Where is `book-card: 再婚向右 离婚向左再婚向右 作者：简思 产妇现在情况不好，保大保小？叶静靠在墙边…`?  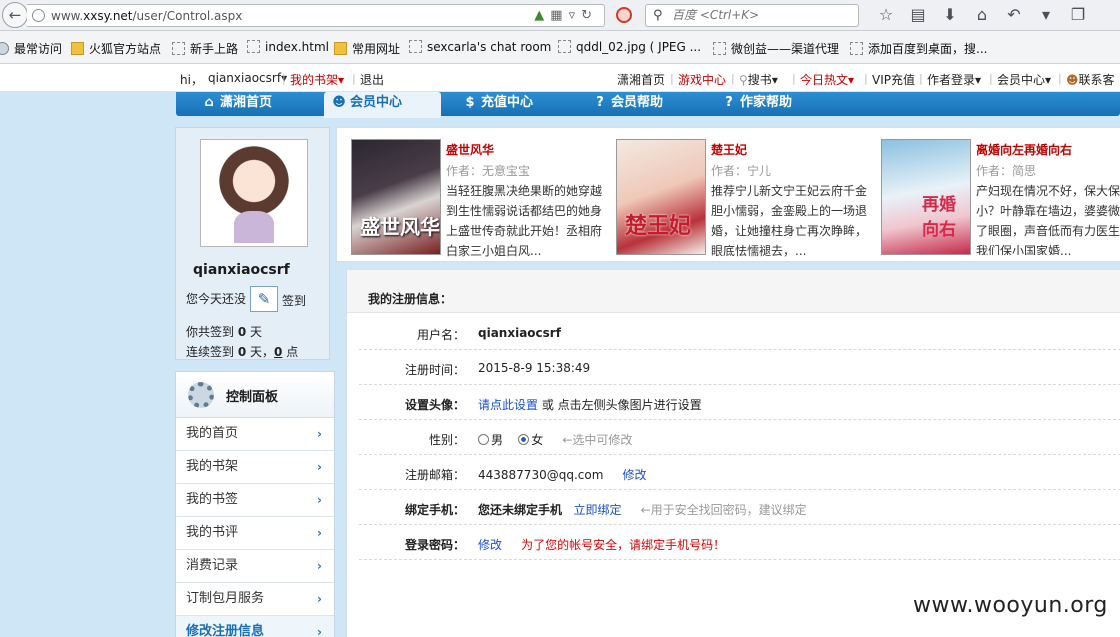
book-card: 再婚向右 离婚向左再婚向右 作者：简思 产妇现在情况不好，保大保小？叶静靠在墙边… is located at coordinates (1000, 197).